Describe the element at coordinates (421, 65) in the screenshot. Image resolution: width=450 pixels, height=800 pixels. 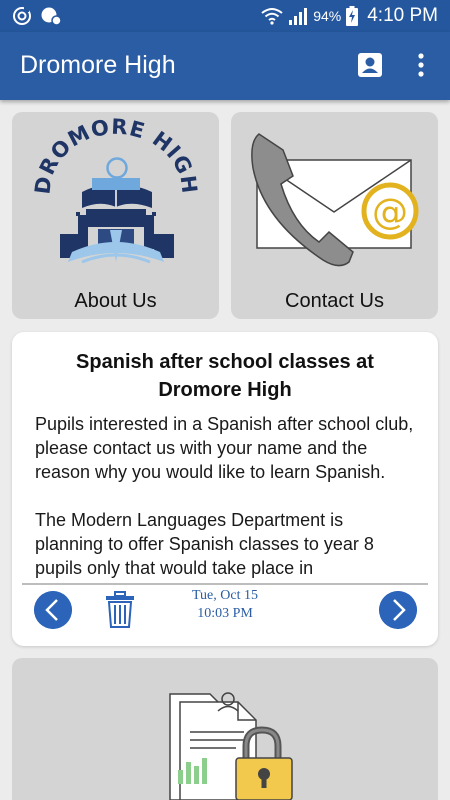
I see `more-vert-icon` at that location.